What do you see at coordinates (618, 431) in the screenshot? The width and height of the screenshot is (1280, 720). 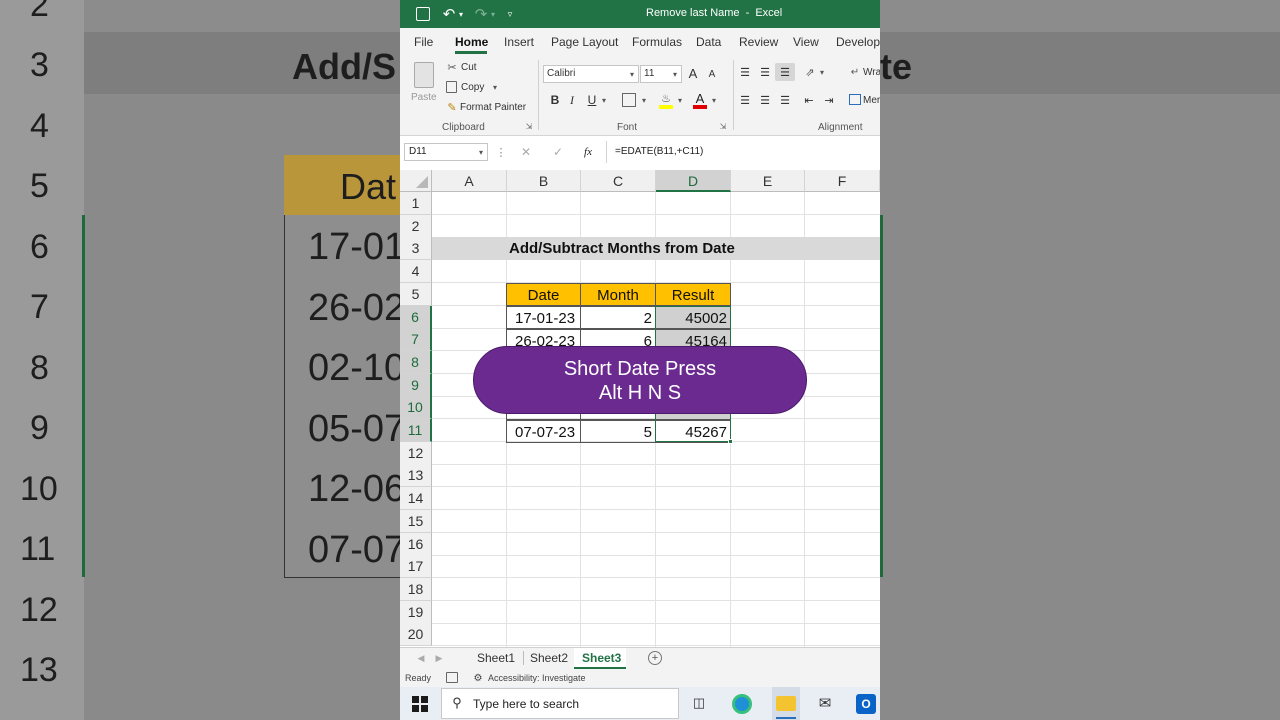 I see `cell-month-11: 5` at bounding box center [618, 431].